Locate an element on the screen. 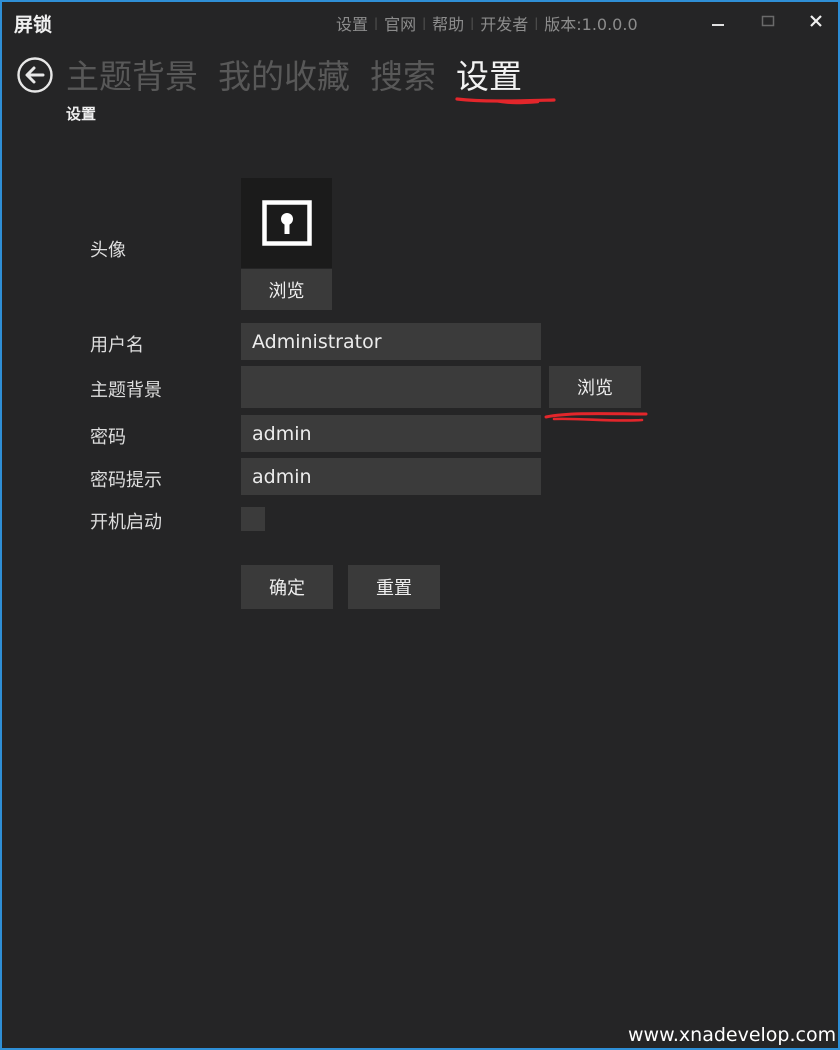 Image resolution: width=840 pixels, height=1050 pixels. password-label: 密码 is located at coordinates (108, 437).